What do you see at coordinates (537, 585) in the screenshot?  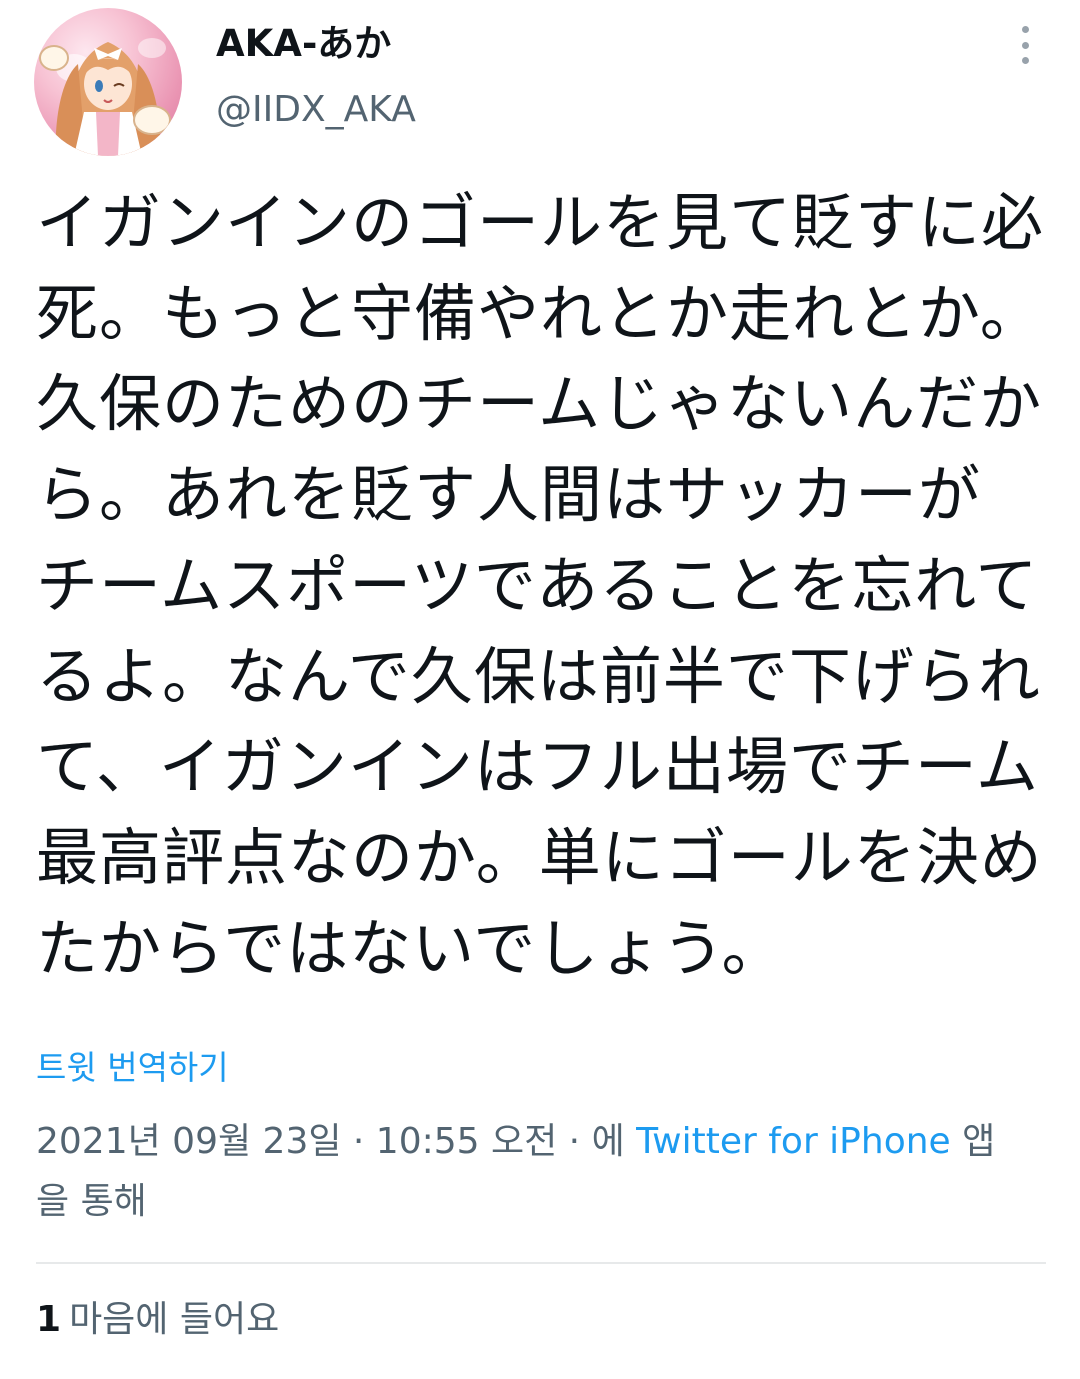 I see `tweet-text-line: チームスポーツであることを忘れて` at bounding box center [537, 585].